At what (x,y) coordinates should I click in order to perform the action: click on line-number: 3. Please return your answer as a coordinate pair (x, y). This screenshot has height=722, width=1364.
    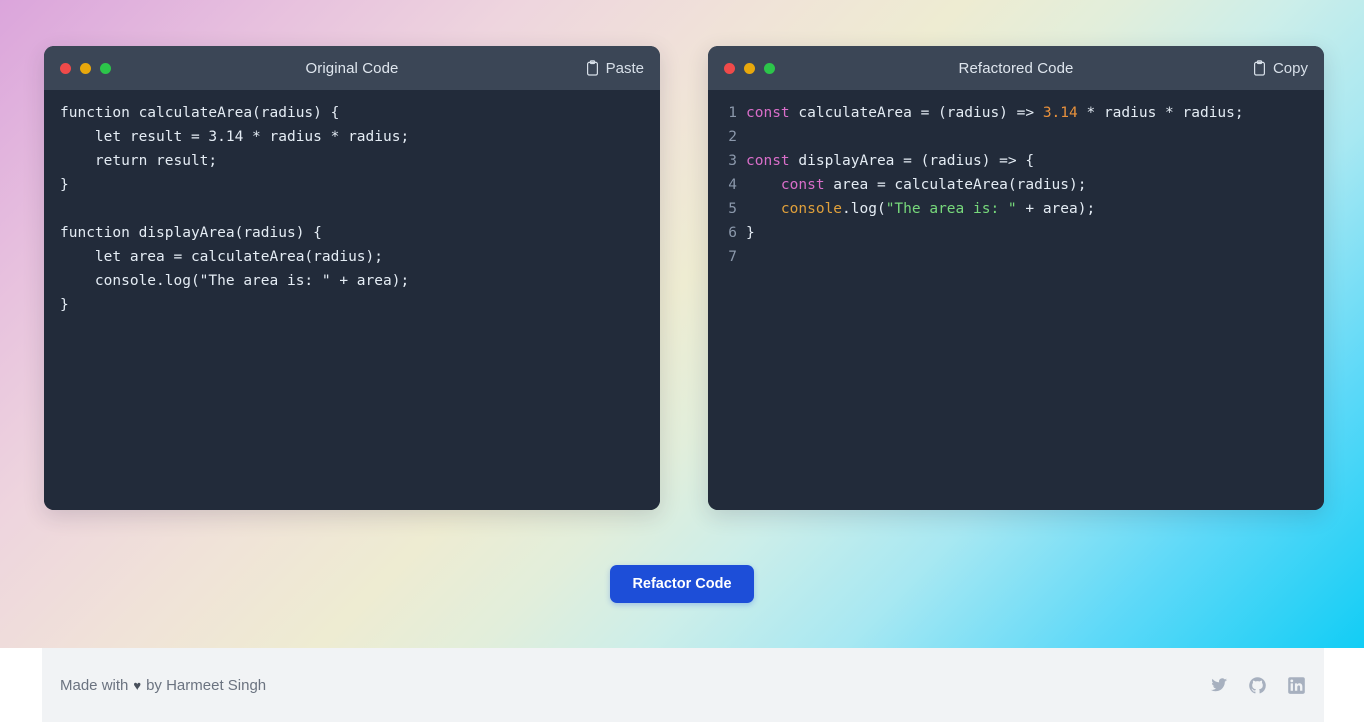
    Looking at the image, I should click on (732, 161).